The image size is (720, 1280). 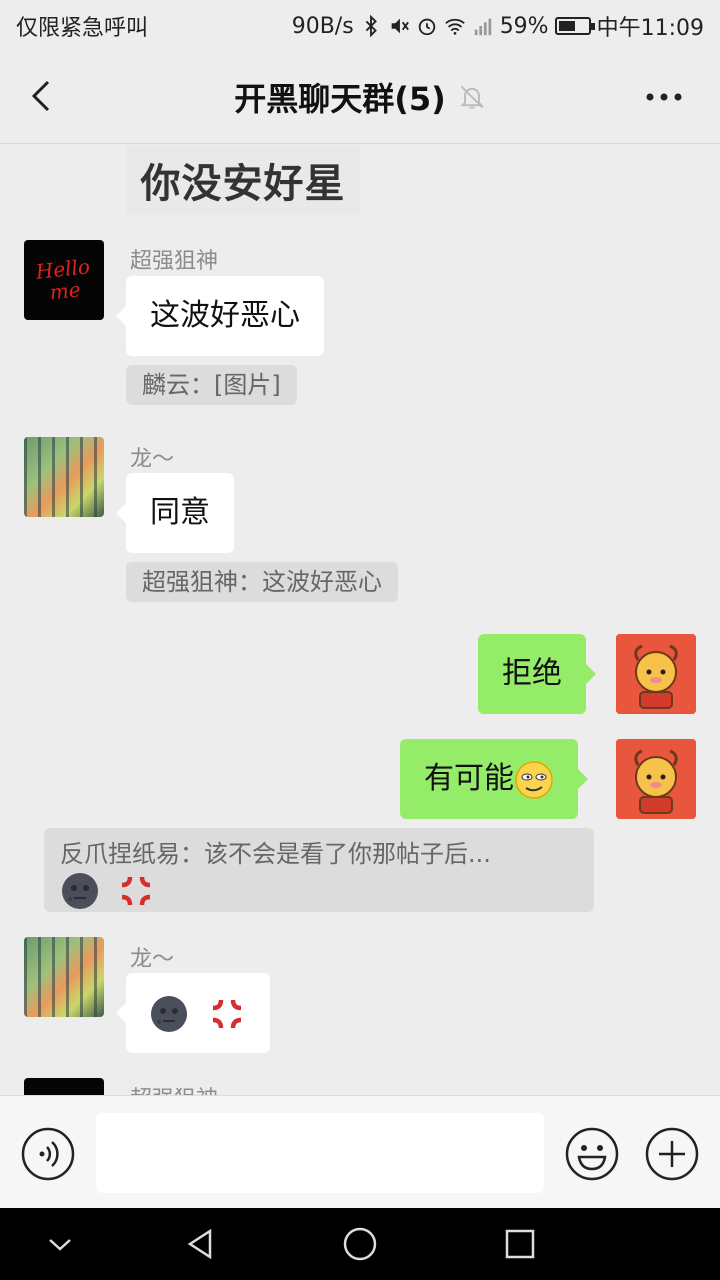 I want to click on quote-reference: 麟云：[图片], so click(x=211, y=385).